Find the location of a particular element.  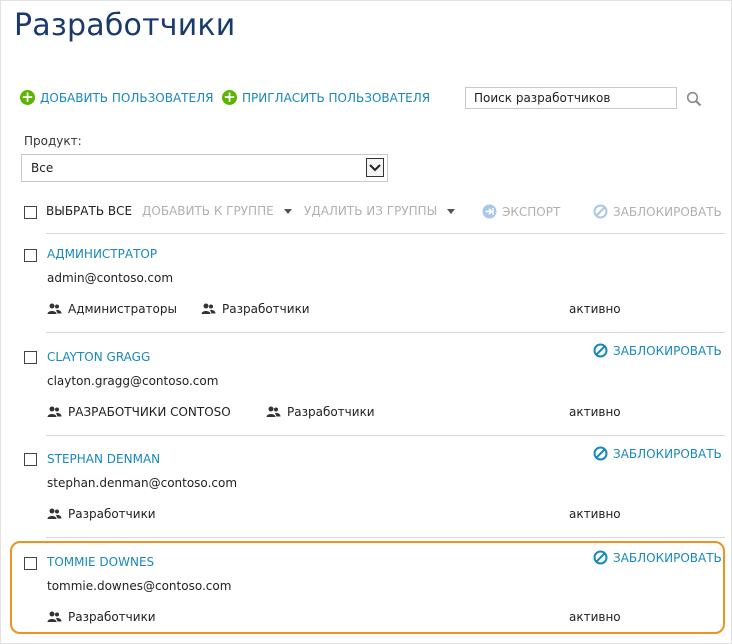

product-select-value: Все is located at coordinates (42, 168).